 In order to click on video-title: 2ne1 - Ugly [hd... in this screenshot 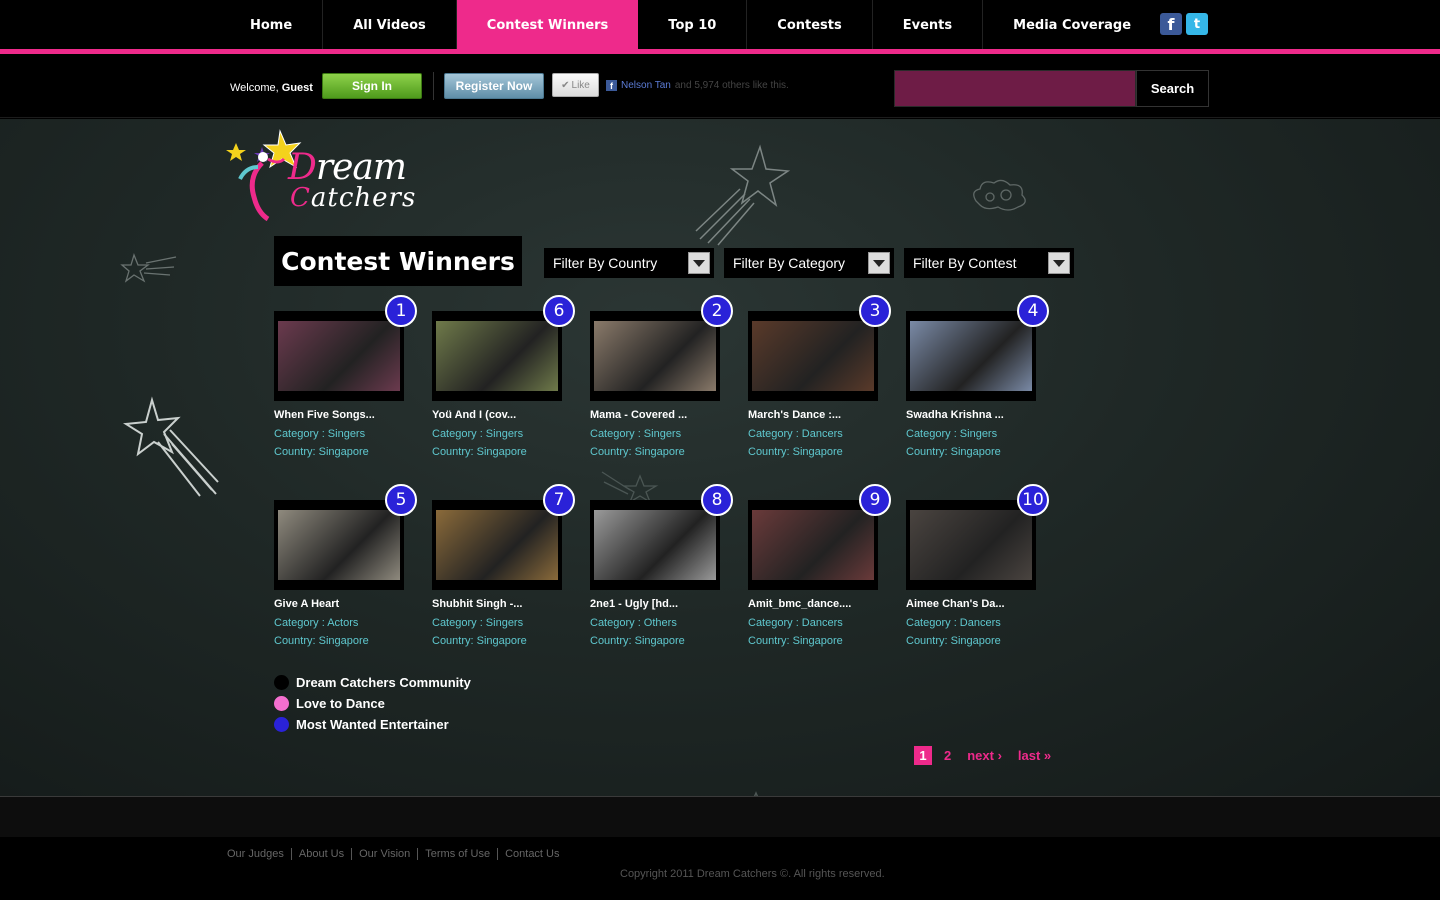, I will do `click(634, 604)`.